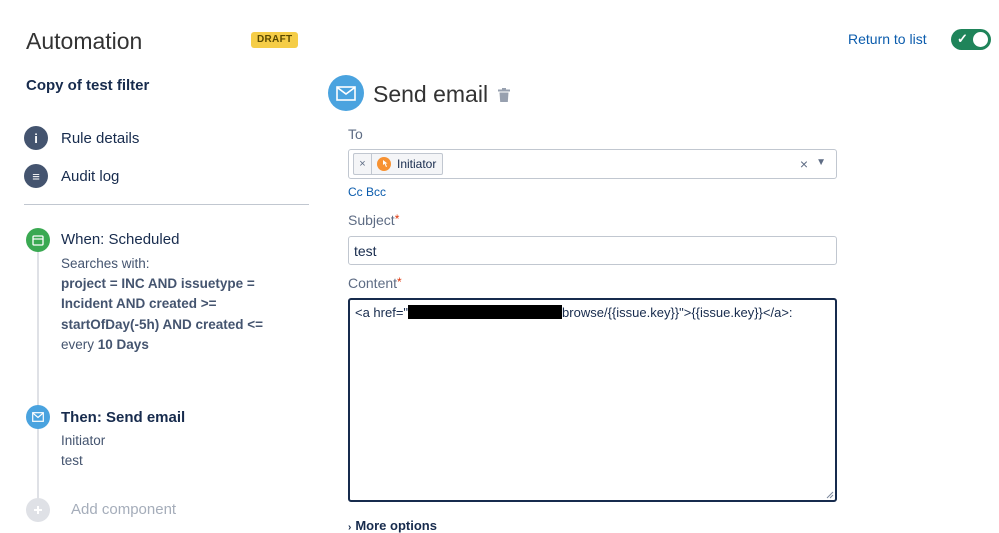  What do you see at coordinates (485, 312) in the screenshot?
I see `redacted-url` at bounding box center [485, 312].